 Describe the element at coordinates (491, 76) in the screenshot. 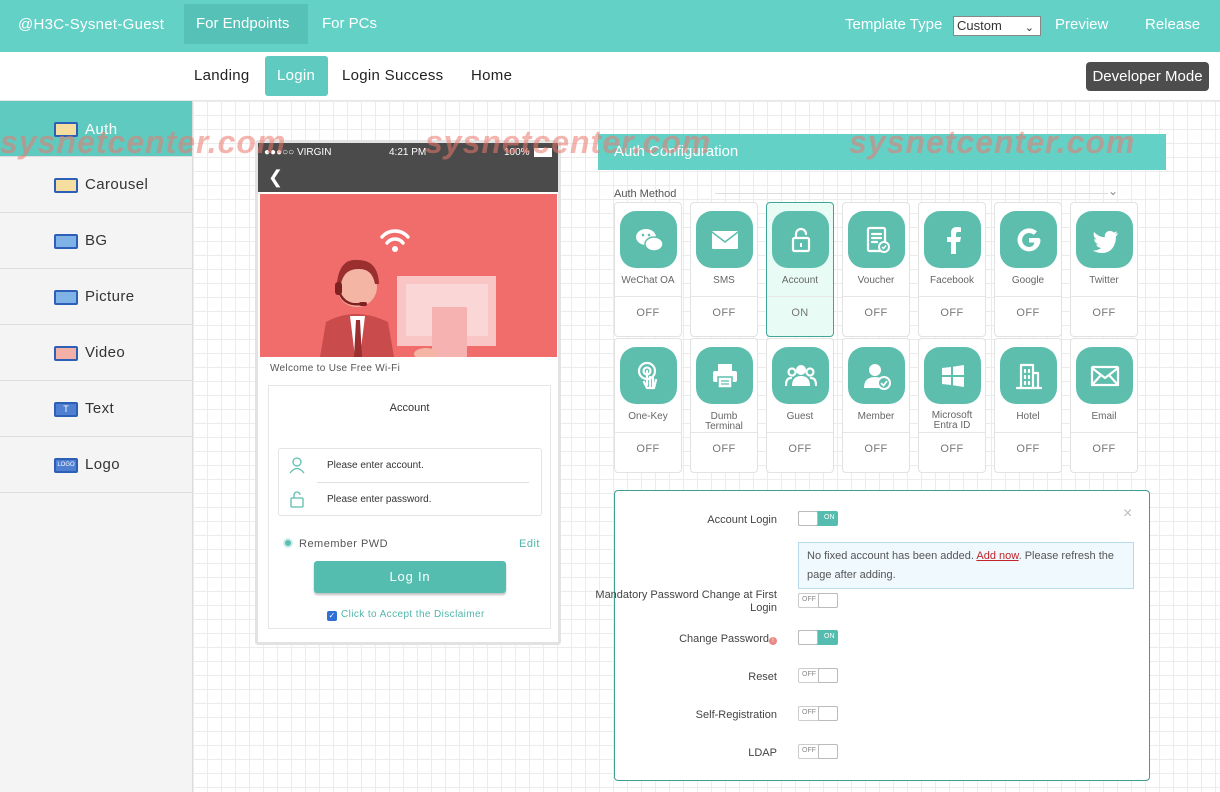

I see `tab-home: Home` at that location.